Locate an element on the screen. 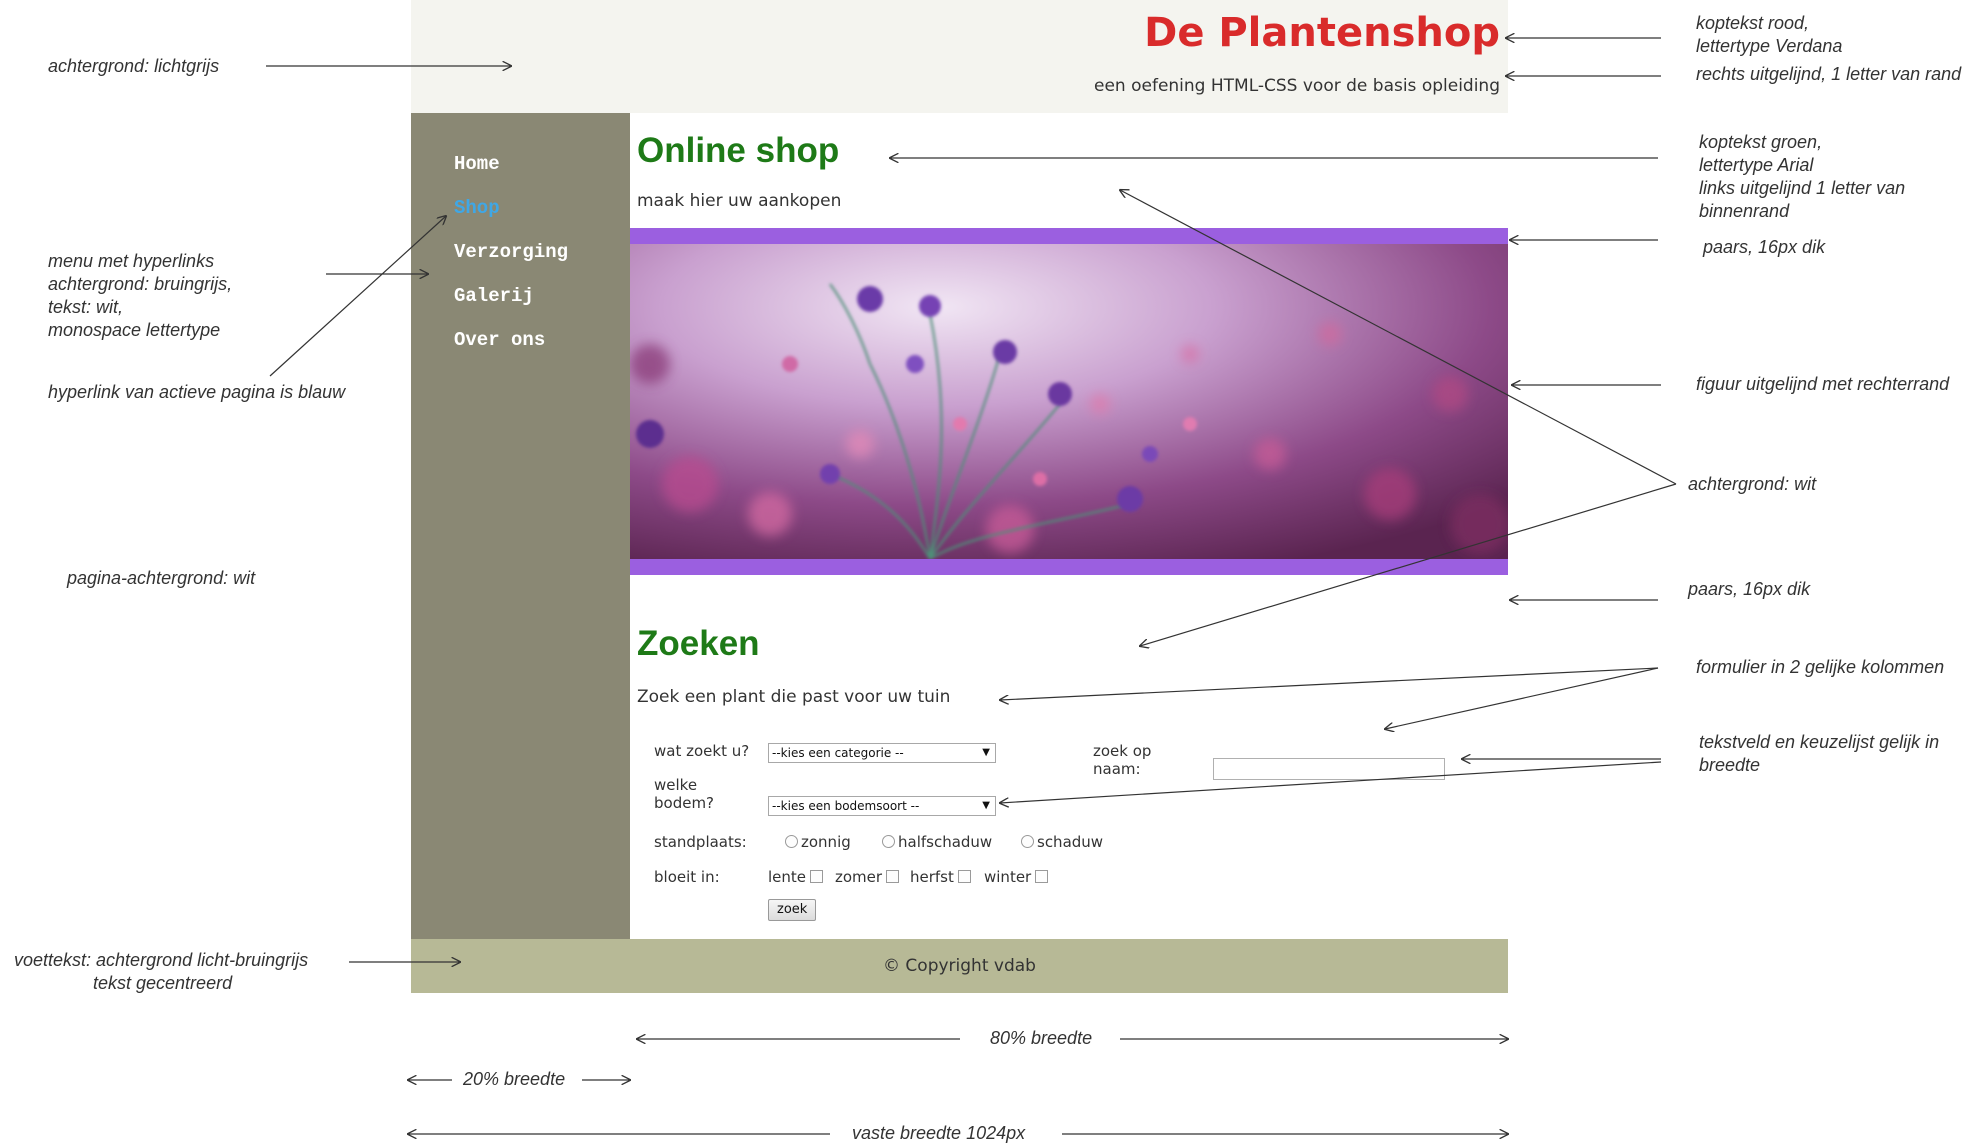  annotation-title-3: rechts uitgelijnd, 1 letter van rand is located at coordinates (1829, 74).